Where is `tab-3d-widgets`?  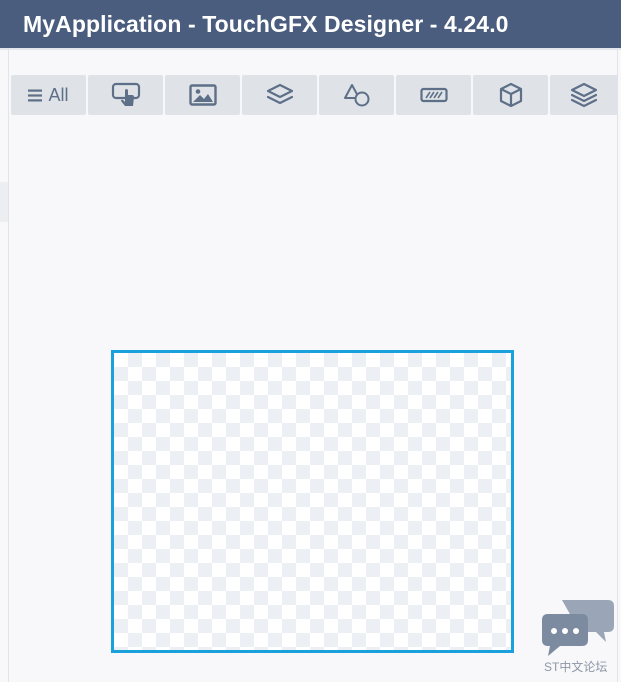 tab-3d-widgets is located at coordinates (510, 95).